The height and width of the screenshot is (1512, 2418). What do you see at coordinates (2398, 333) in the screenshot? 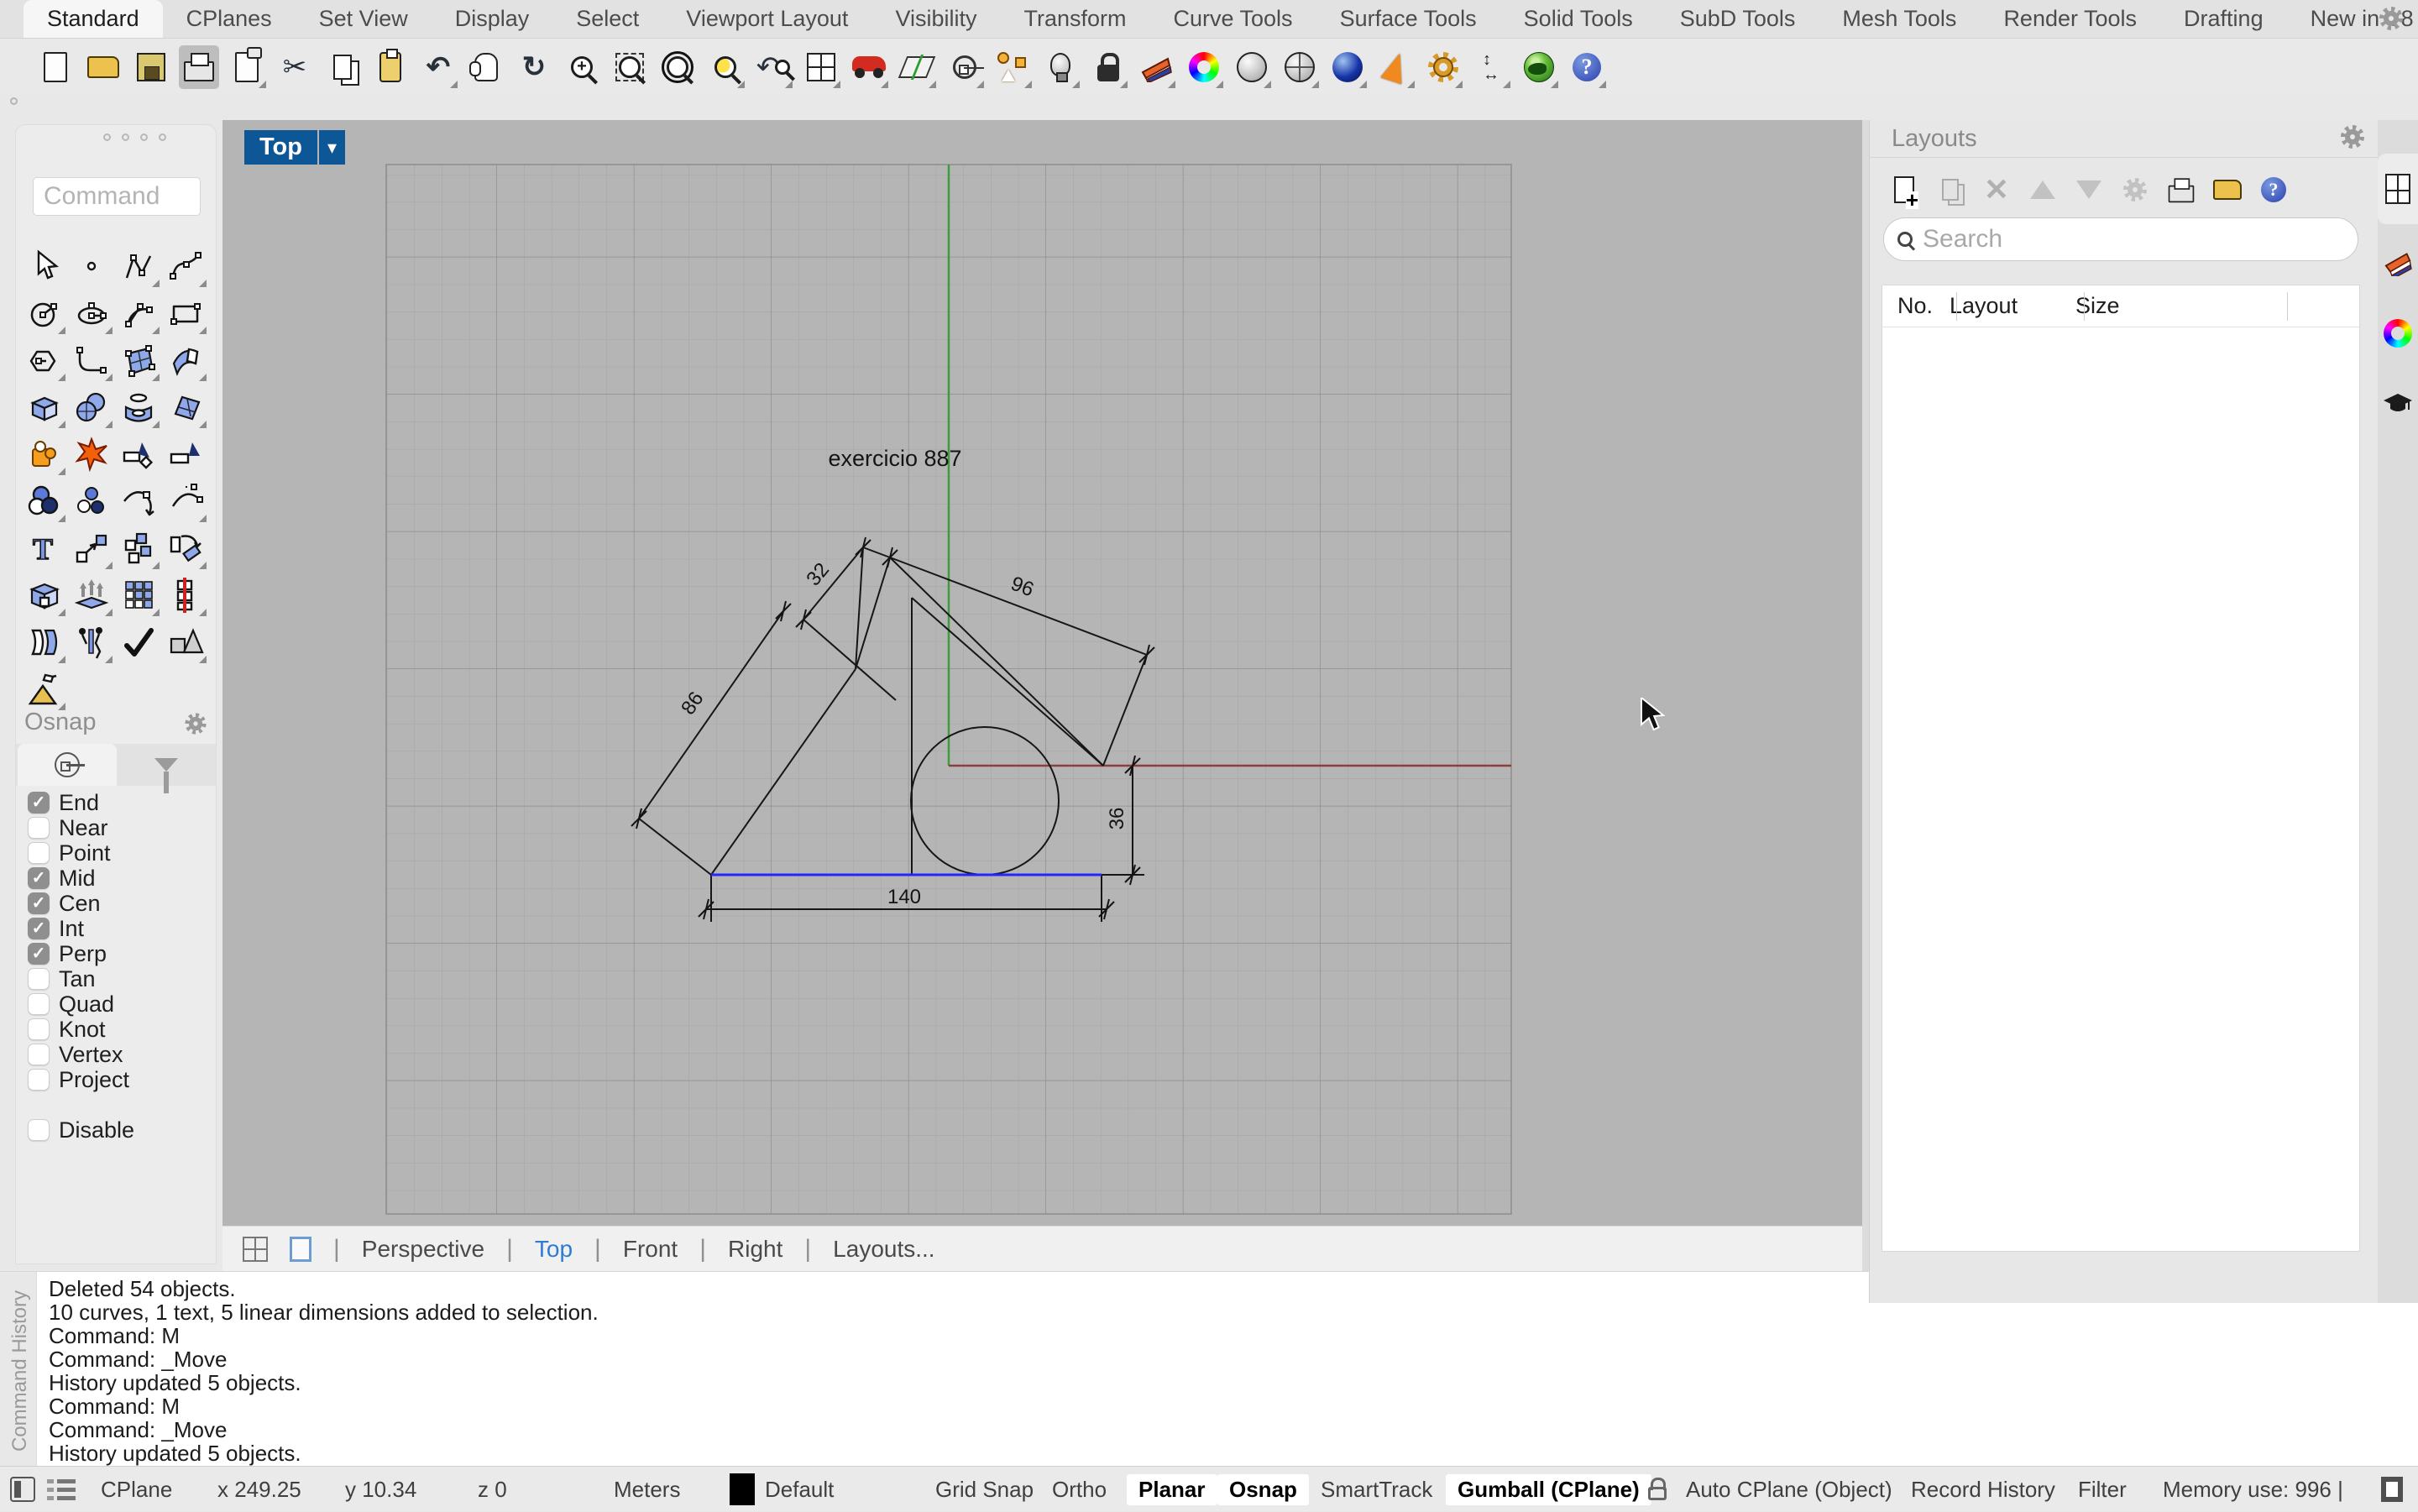
I see `color-tab` at bounding box center [2398, 333].